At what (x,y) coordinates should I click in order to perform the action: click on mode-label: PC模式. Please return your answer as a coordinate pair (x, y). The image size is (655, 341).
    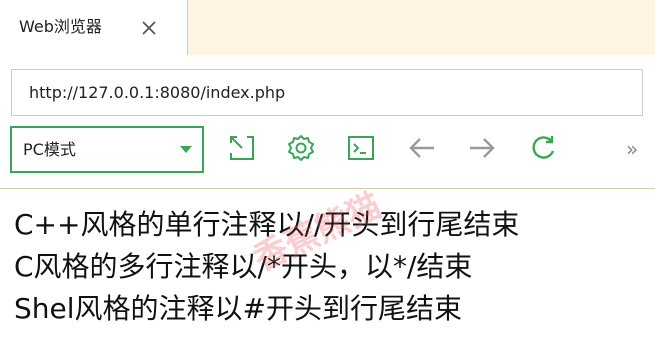
    Looking at the image, I should click on (49, 149).